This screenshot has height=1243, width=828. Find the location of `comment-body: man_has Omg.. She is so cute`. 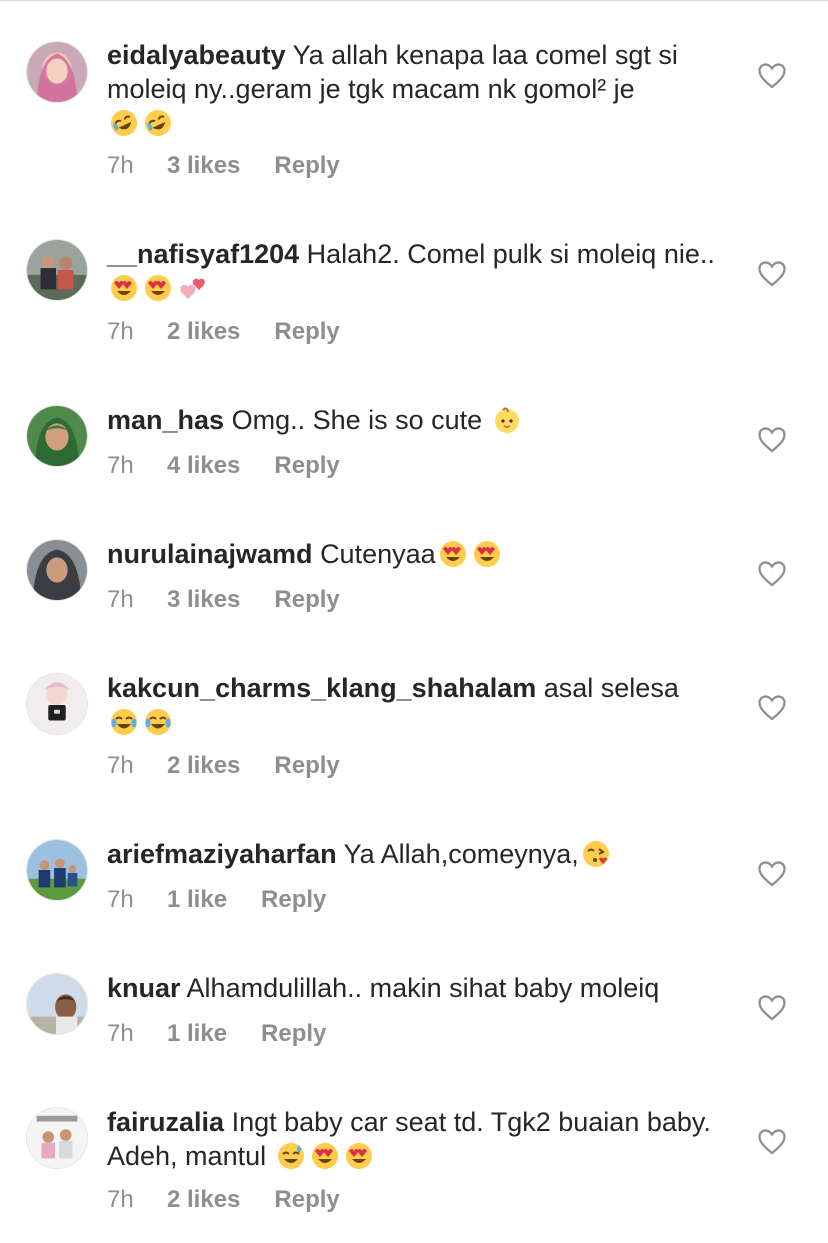

comment-body: man_has Omg.. She is so cute is located at coordinates (417, 420).